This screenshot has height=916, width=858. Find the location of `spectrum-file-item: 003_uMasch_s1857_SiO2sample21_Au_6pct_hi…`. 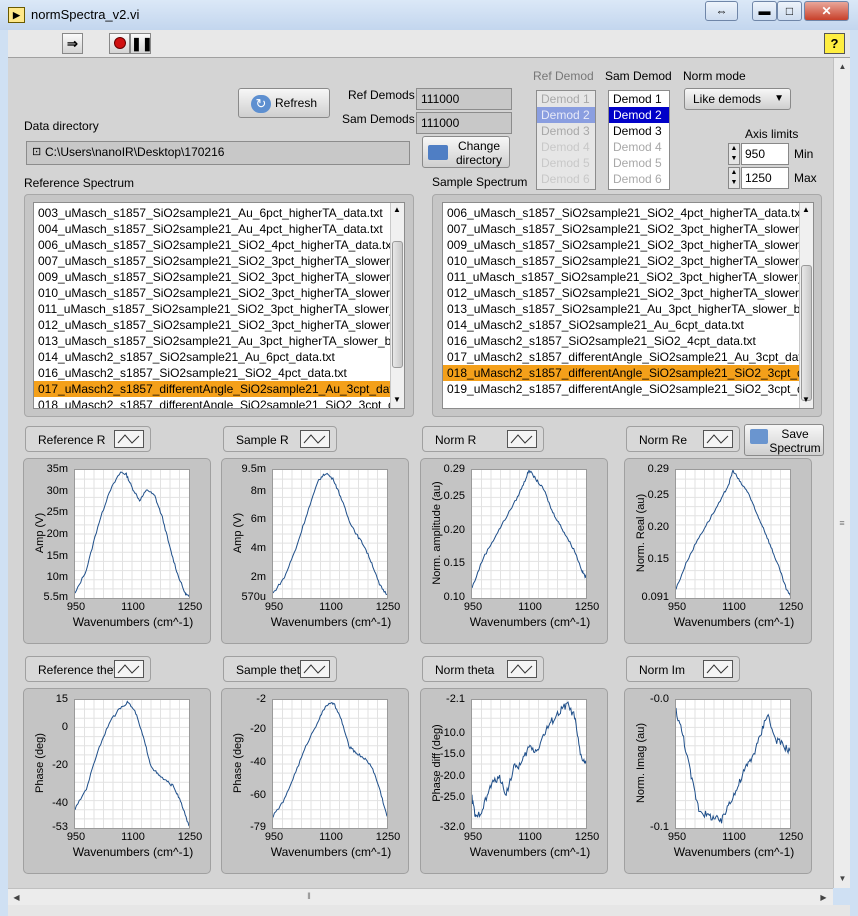

spectrum-file-item: 003_uMasch_s1857_SiO2sample21_Au_6pct_hi… is located at coordinates (212, 213).